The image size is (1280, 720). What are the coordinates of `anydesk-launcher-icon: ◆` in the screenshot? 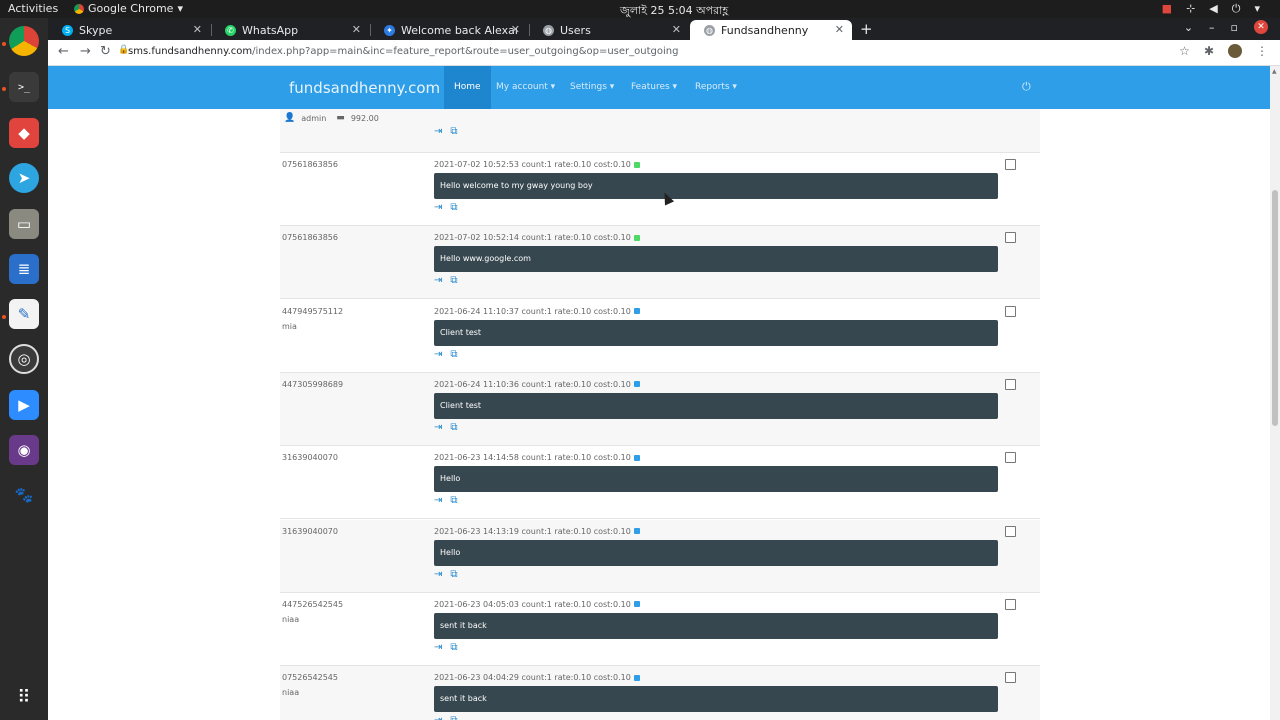 It's located at (24, 133).